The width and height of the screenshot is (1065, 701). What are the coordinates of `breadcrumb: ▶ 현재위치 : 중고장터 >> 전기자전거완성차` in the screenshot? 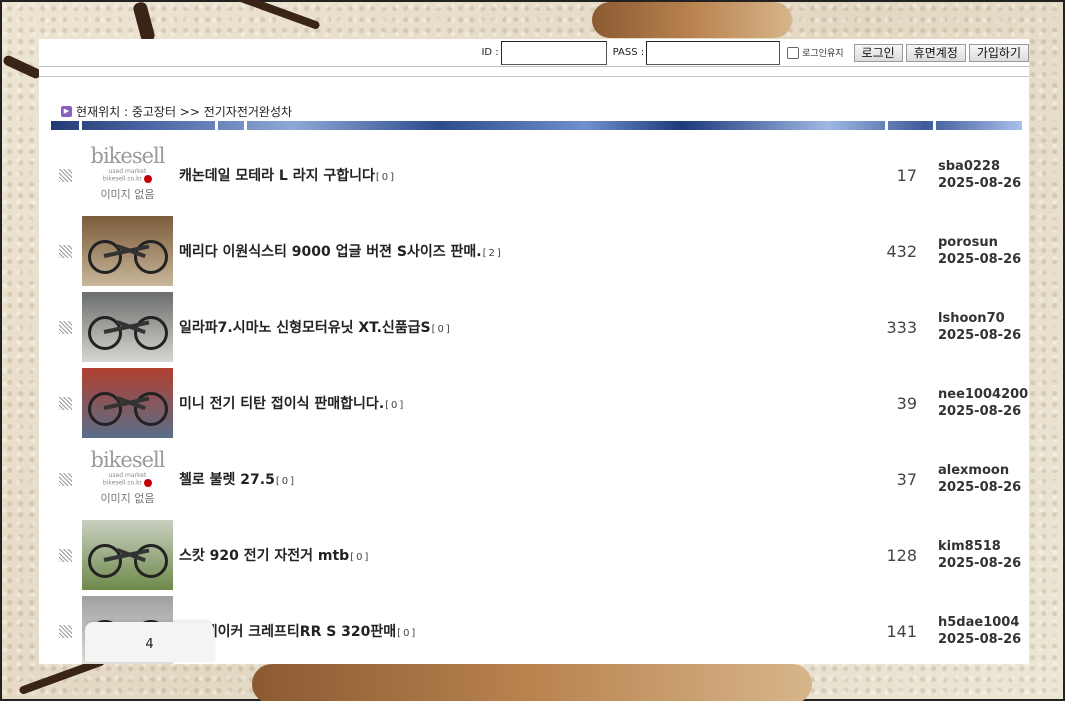 It's located at (176, 111).